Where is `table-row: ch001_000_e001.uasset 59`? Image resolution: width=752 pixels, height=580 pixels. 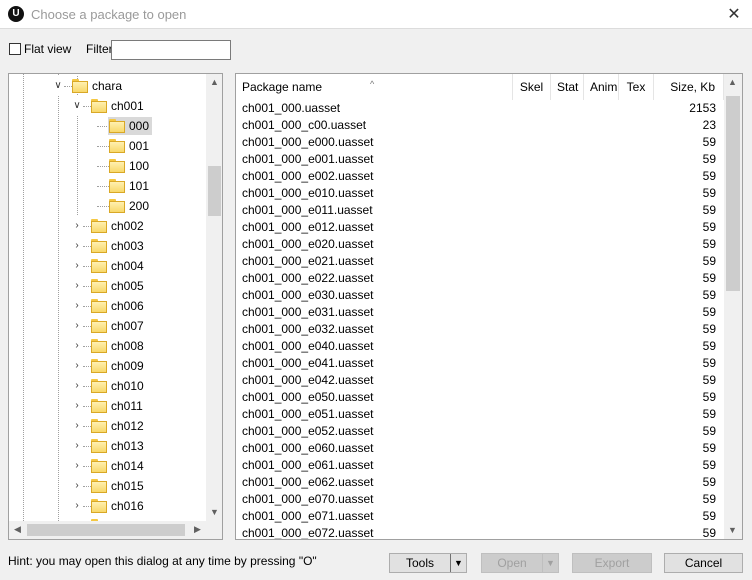
table-row: ch001_000_e001.uasset 59 is located at coordinates (480, 159).